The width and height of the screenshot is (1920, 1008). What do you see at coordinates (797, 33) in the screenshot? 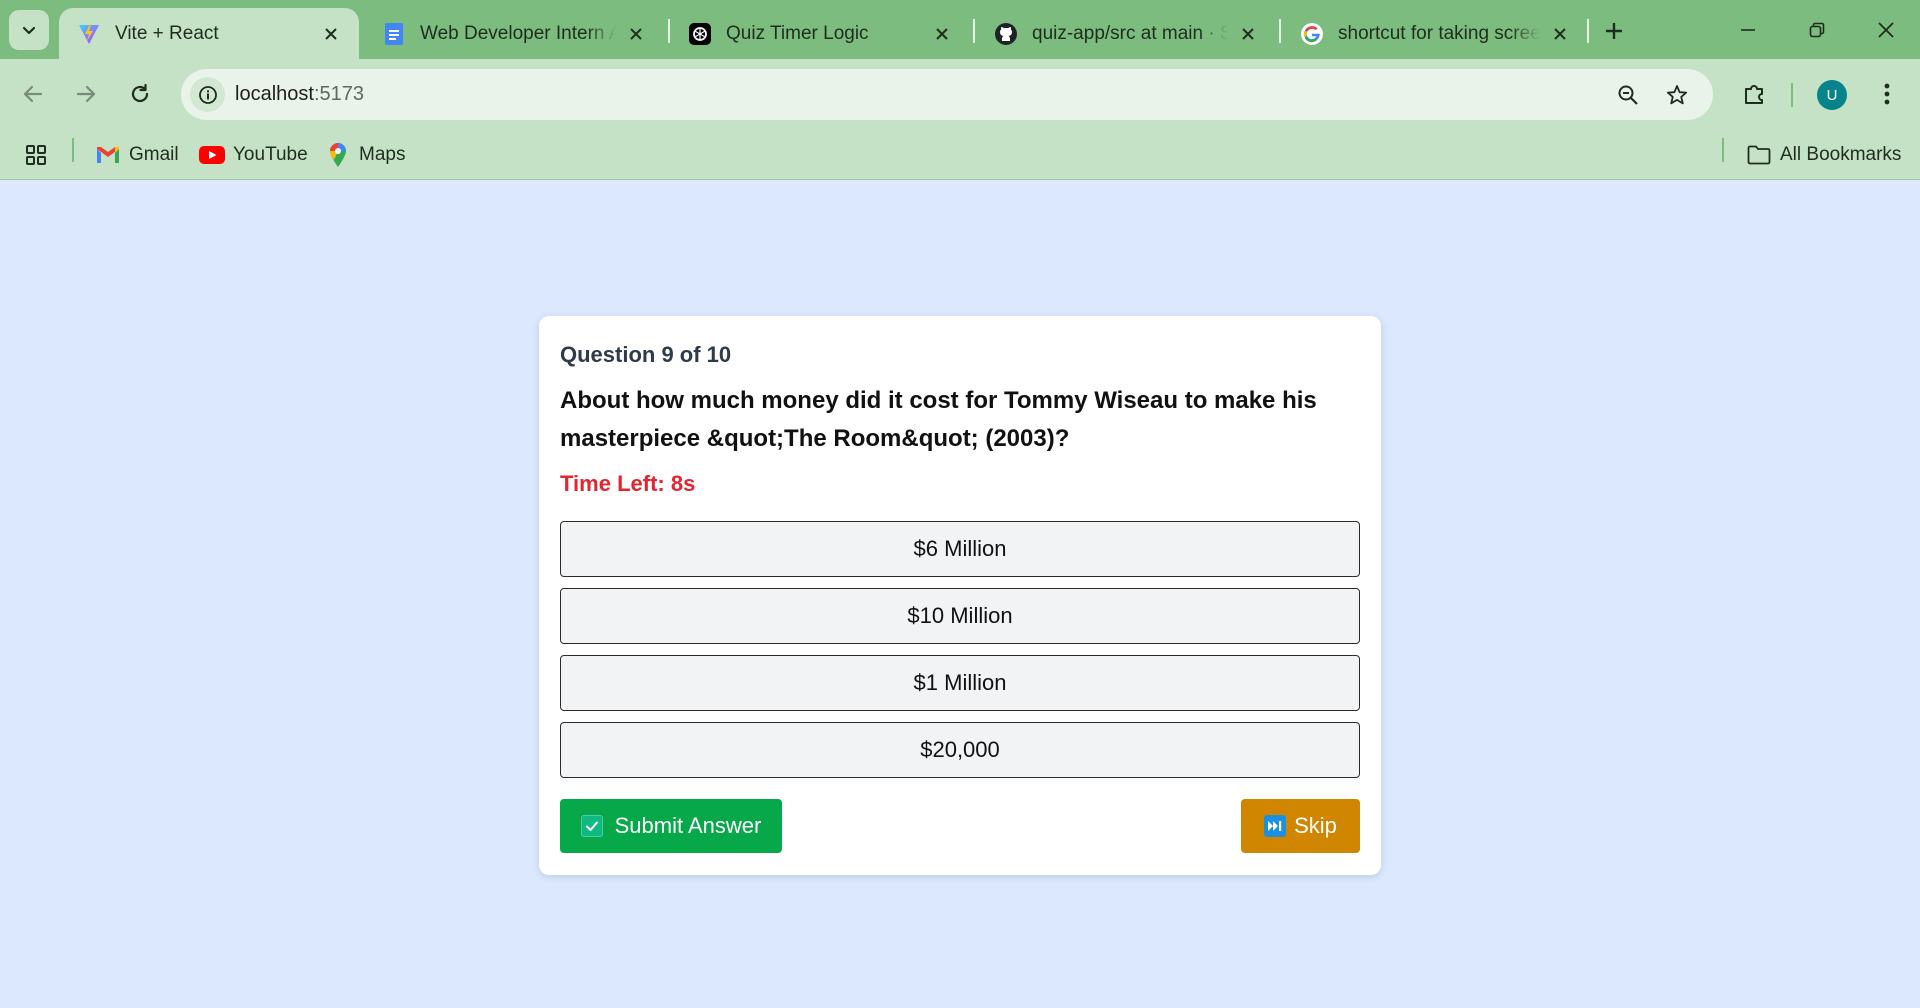
I see `tab-title: Quiz Timer Logic` at bounding box center [797, 33].